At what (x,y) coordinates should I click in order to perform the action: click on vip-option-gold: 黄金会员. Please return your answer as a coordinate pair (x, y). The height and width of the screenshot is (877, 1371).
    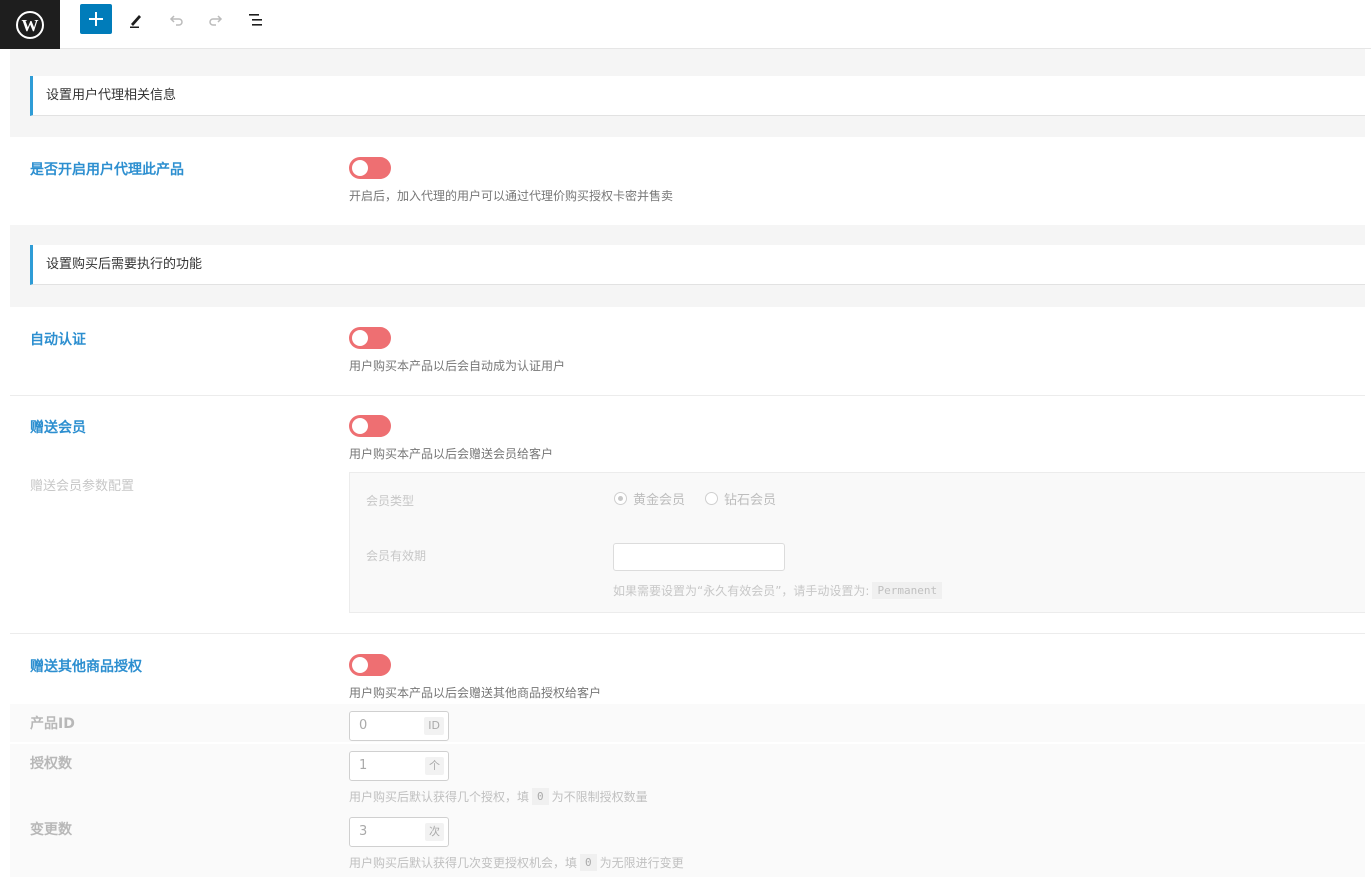
    Looking at the image, I should click on (649, 498).